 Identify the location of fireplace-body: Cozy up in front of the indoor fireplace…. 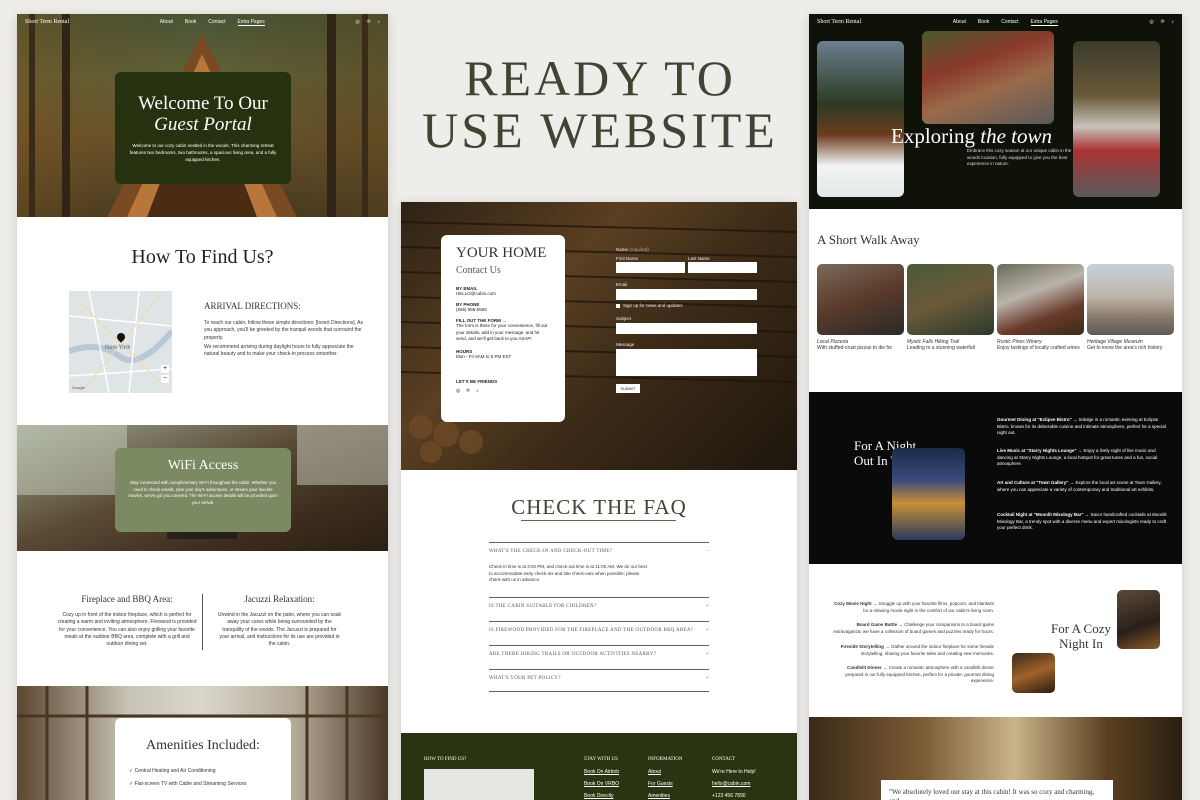
(127, 629).